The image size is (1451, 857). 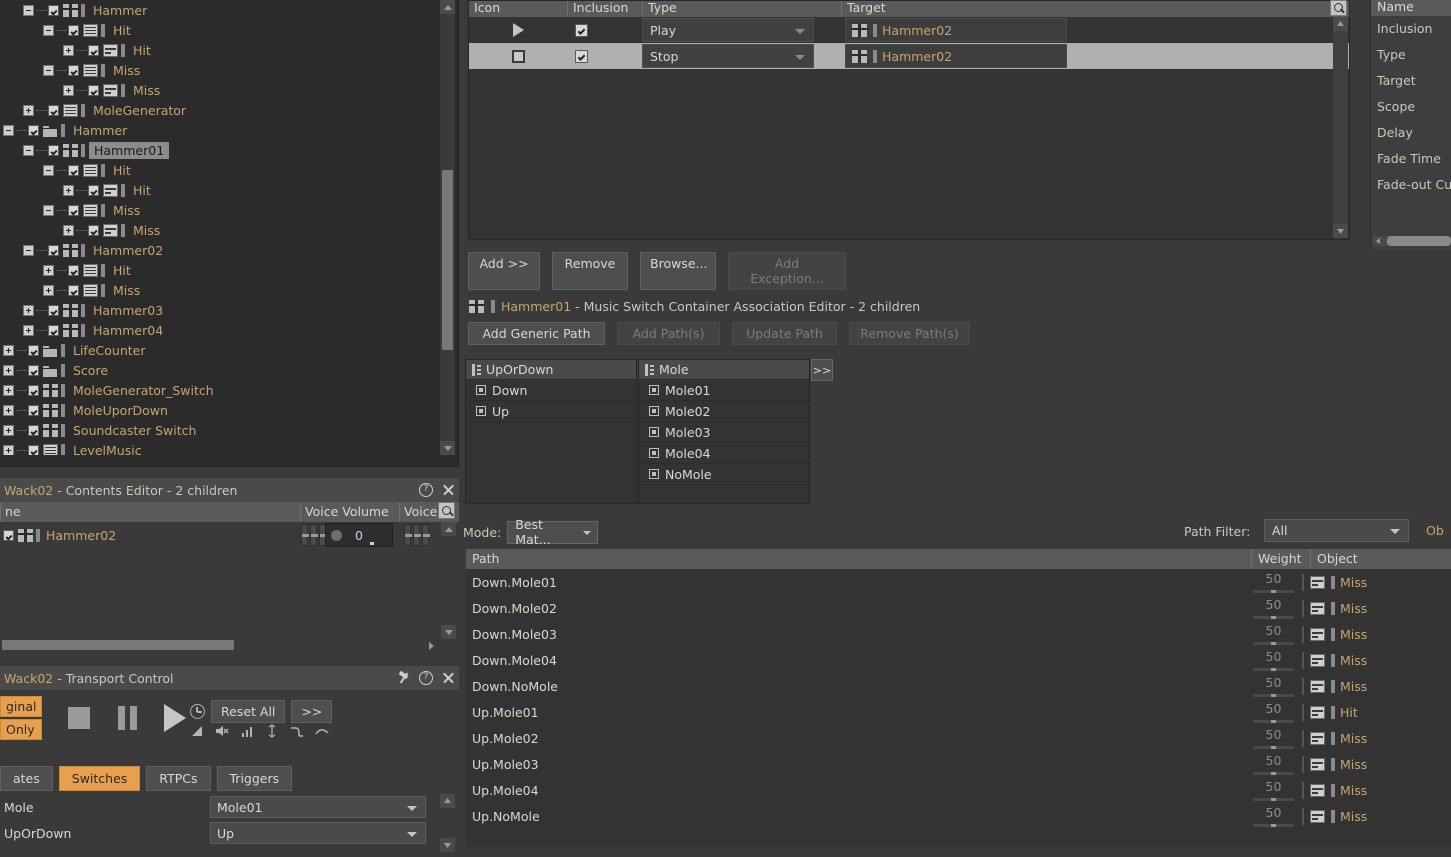 I want to click on path-cell: Up.Mole02, so click(x=858, y=738).